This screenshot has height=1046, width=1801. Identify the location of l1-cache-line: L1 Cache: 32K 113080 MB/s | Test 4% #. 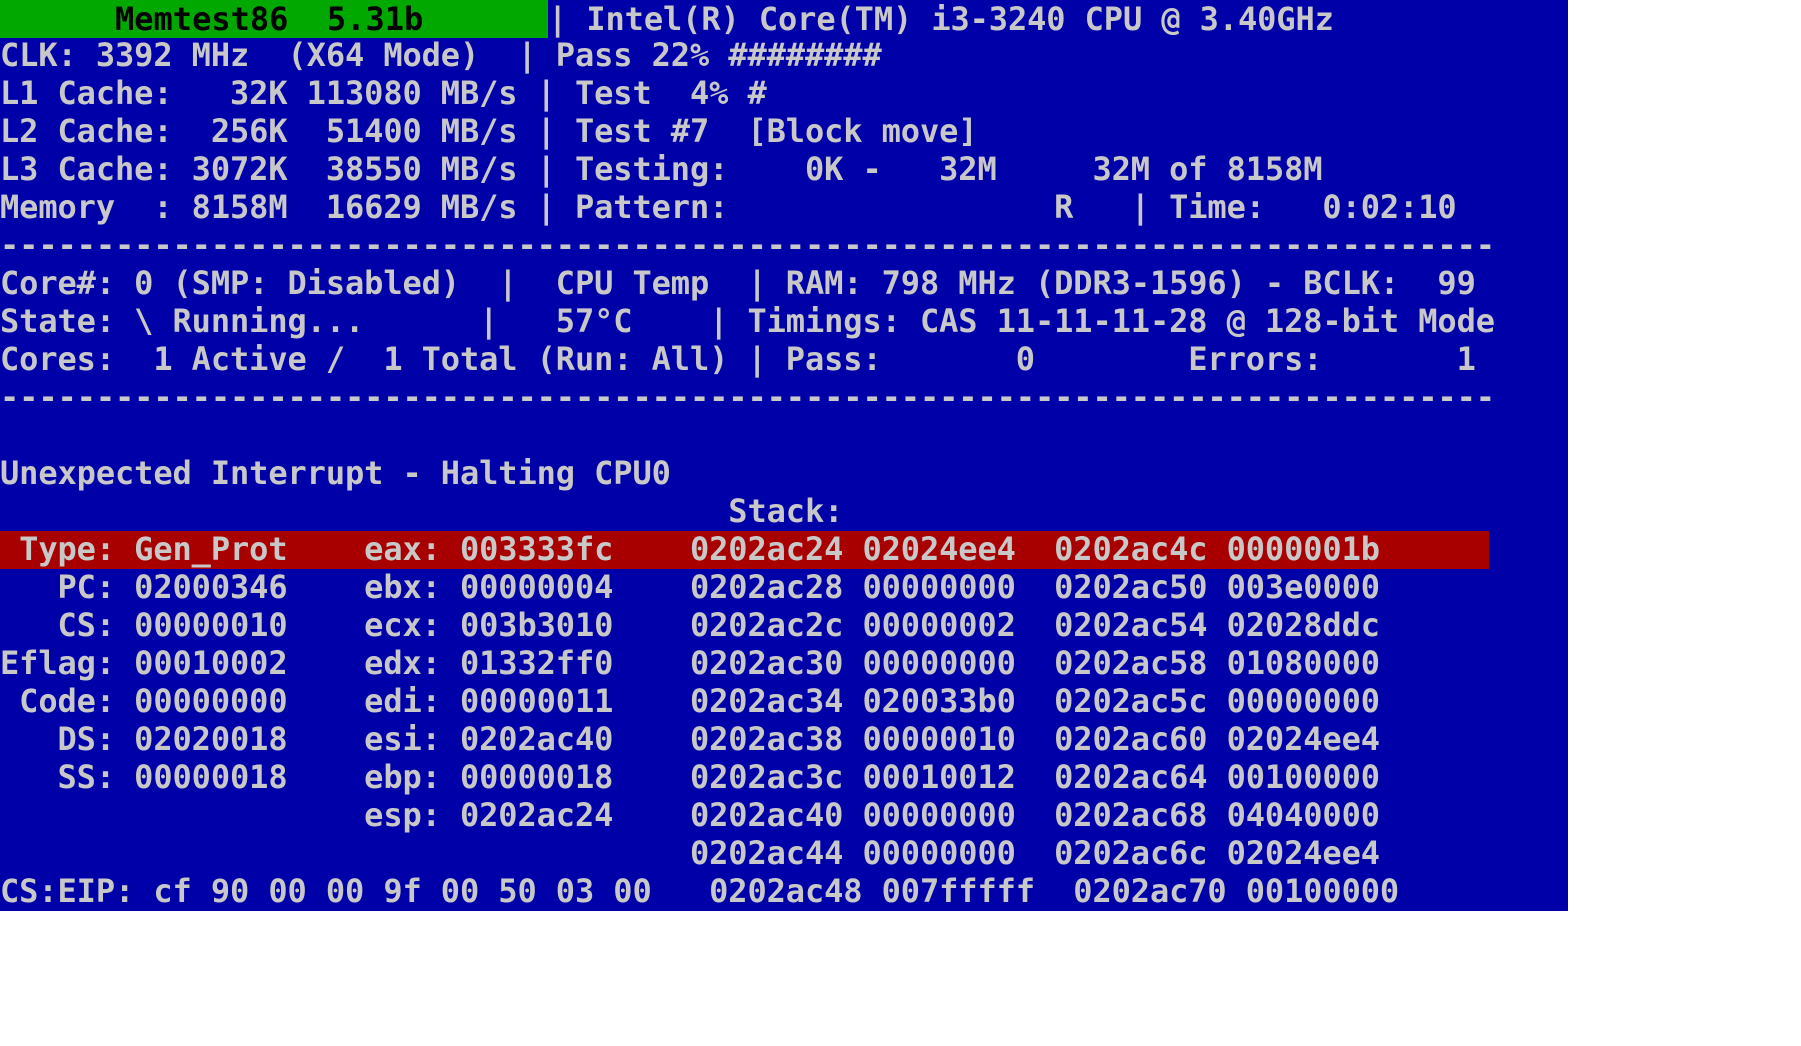
(383, 93).